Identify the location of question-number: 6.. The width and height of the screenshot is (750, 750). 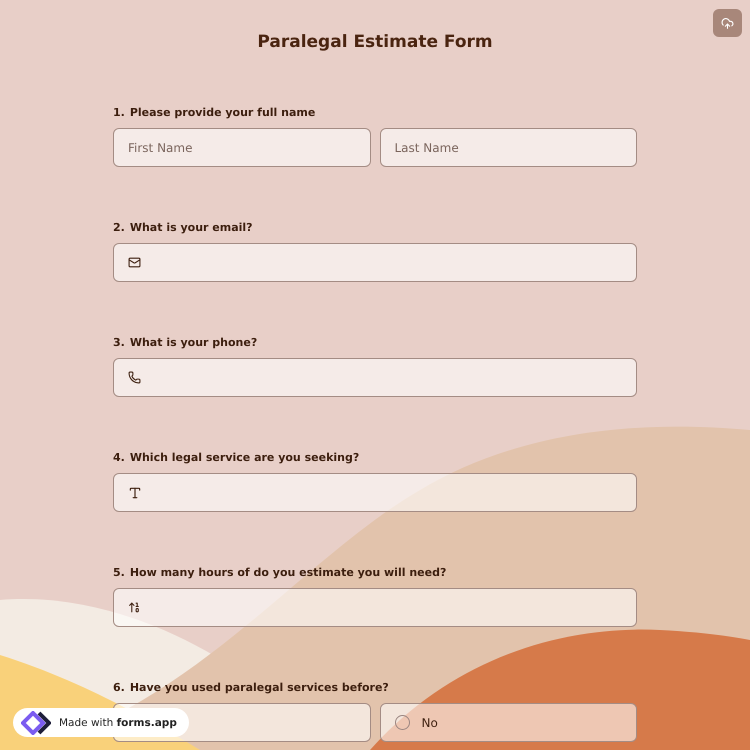
(119, 687).